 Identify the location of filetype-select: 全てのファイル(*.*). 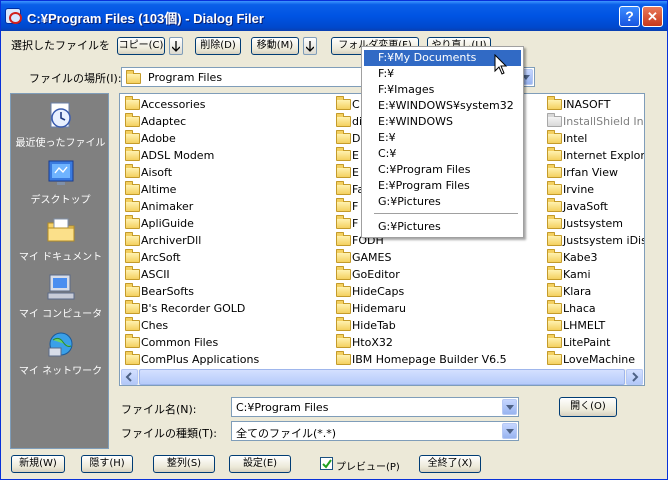
(375, 431).